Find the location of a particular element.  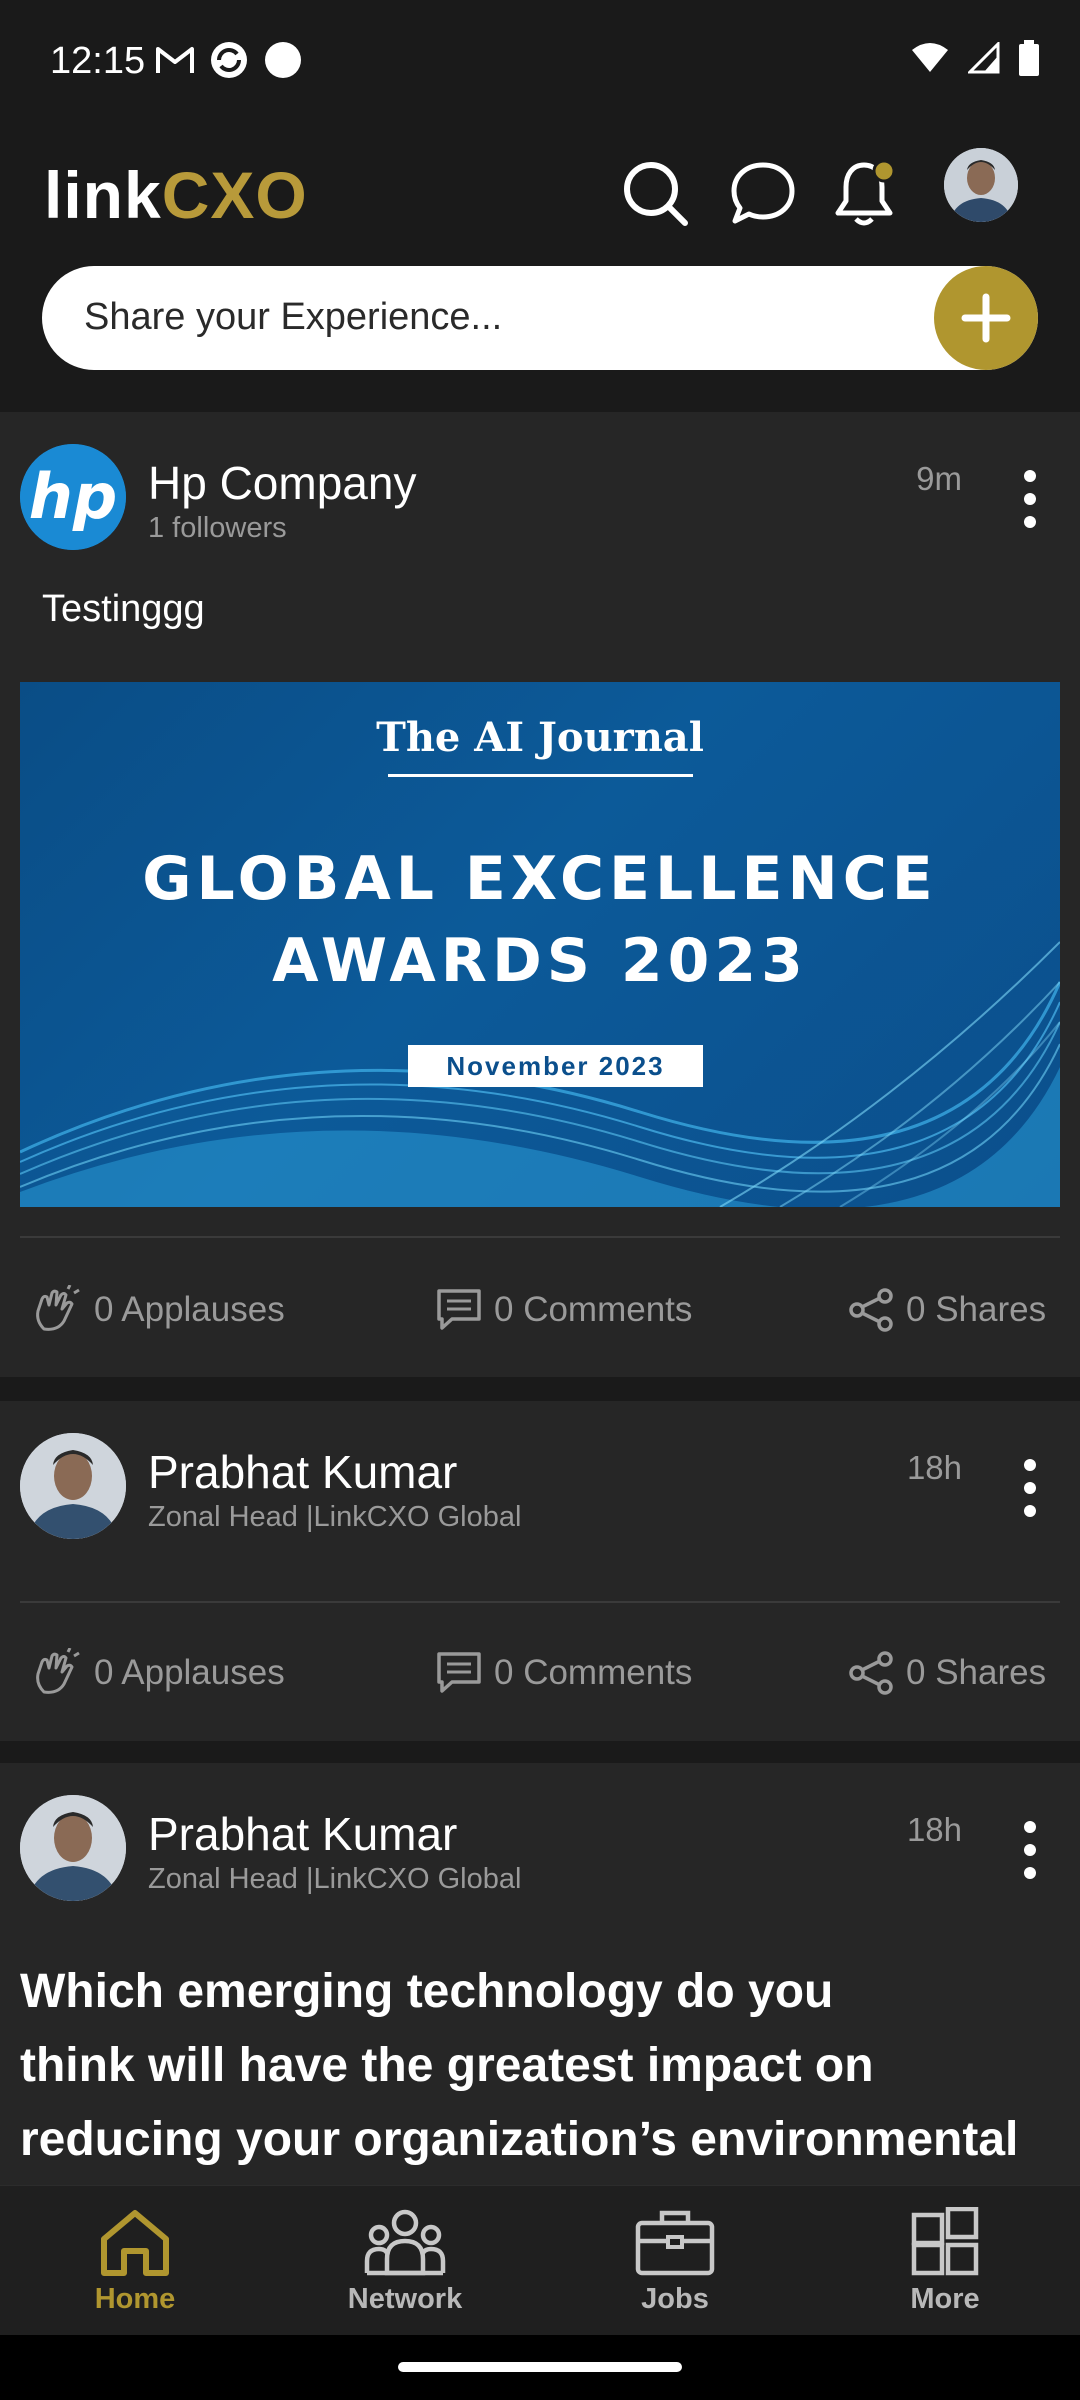

poll-question-line1: Which emerging technology do you is located at coordinates (427, 1991).